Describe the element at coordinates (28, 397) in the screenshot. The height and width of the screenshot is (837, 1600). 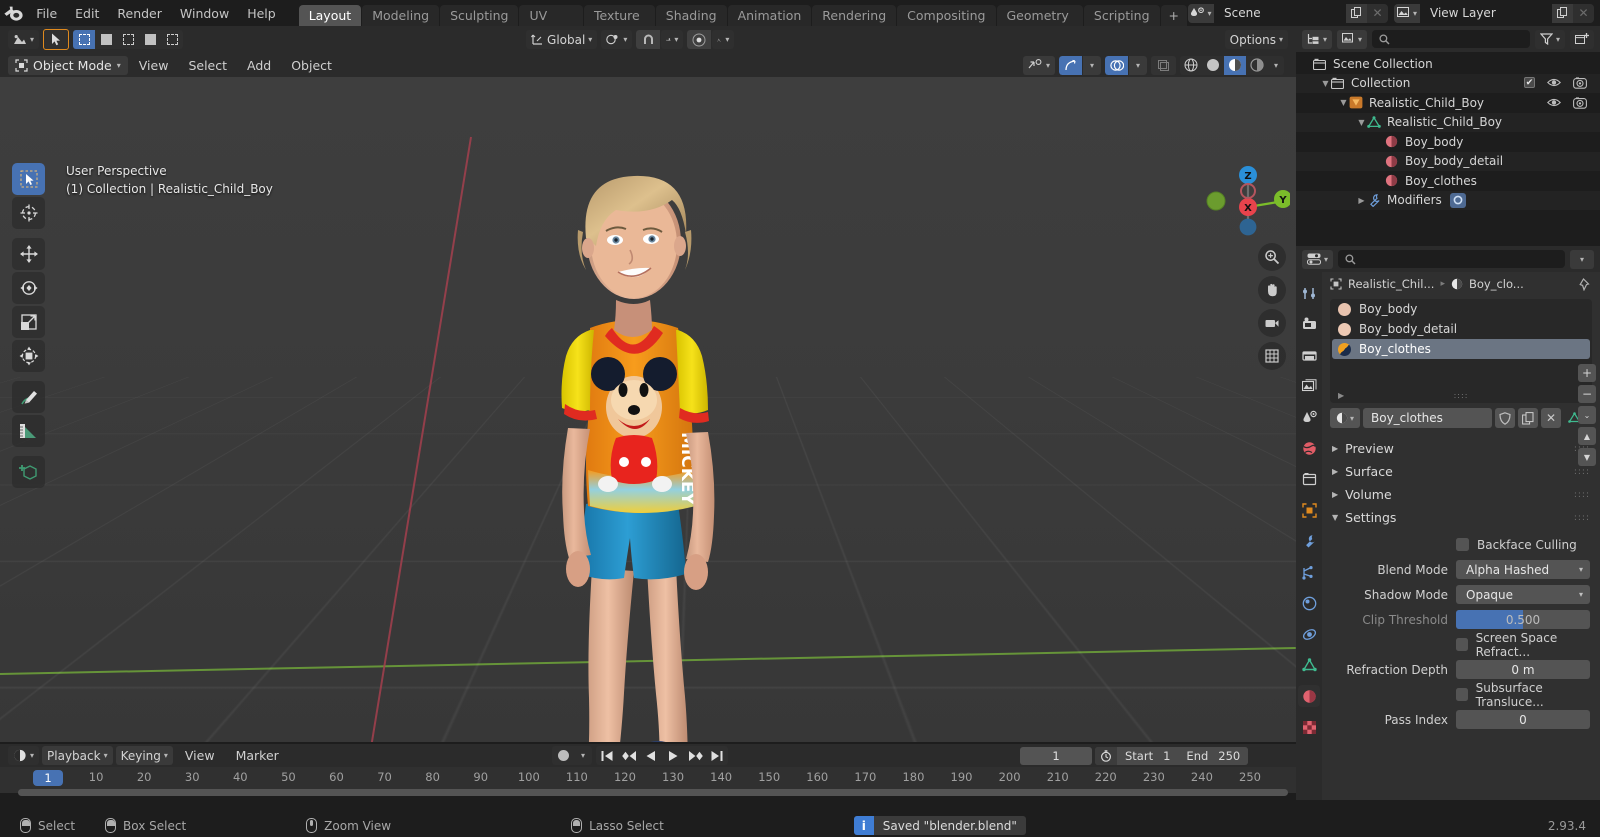
I see `annotate-tool-button` at that location.